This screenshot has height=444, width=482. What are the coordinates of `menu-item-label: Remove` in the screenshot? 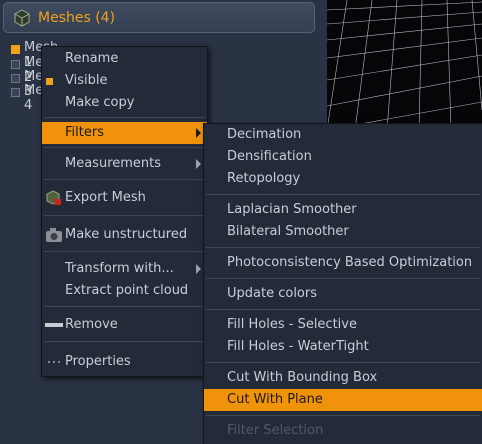 It's located at (91, 324).